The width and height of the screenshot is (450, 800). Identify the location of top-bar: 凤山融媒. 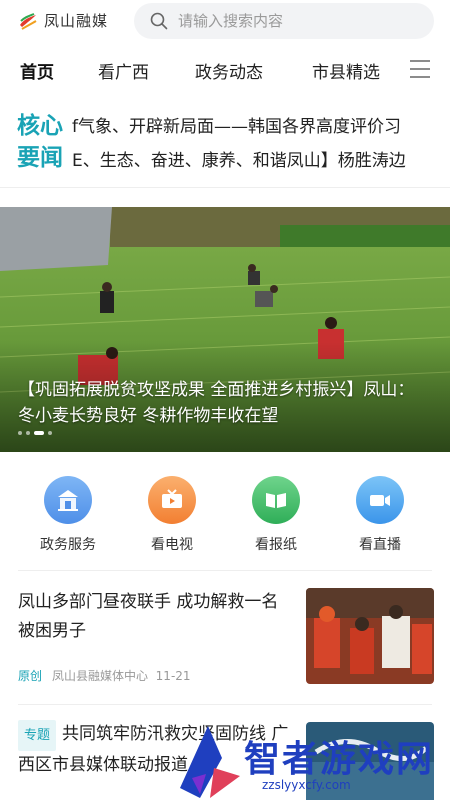
(225, 22).